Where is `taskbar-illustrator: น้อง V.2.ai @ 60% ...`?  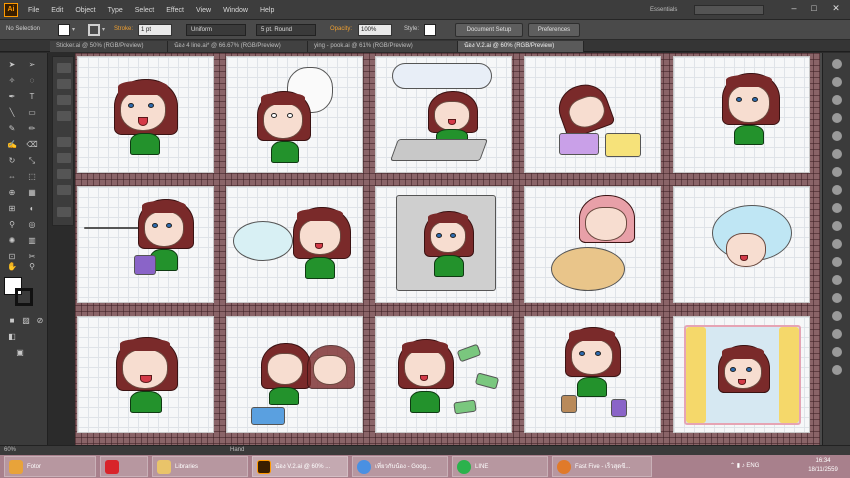
taskbar-illustrator: น้อง V.2.ai @ 60% ... is located at coordinates (300, 466).